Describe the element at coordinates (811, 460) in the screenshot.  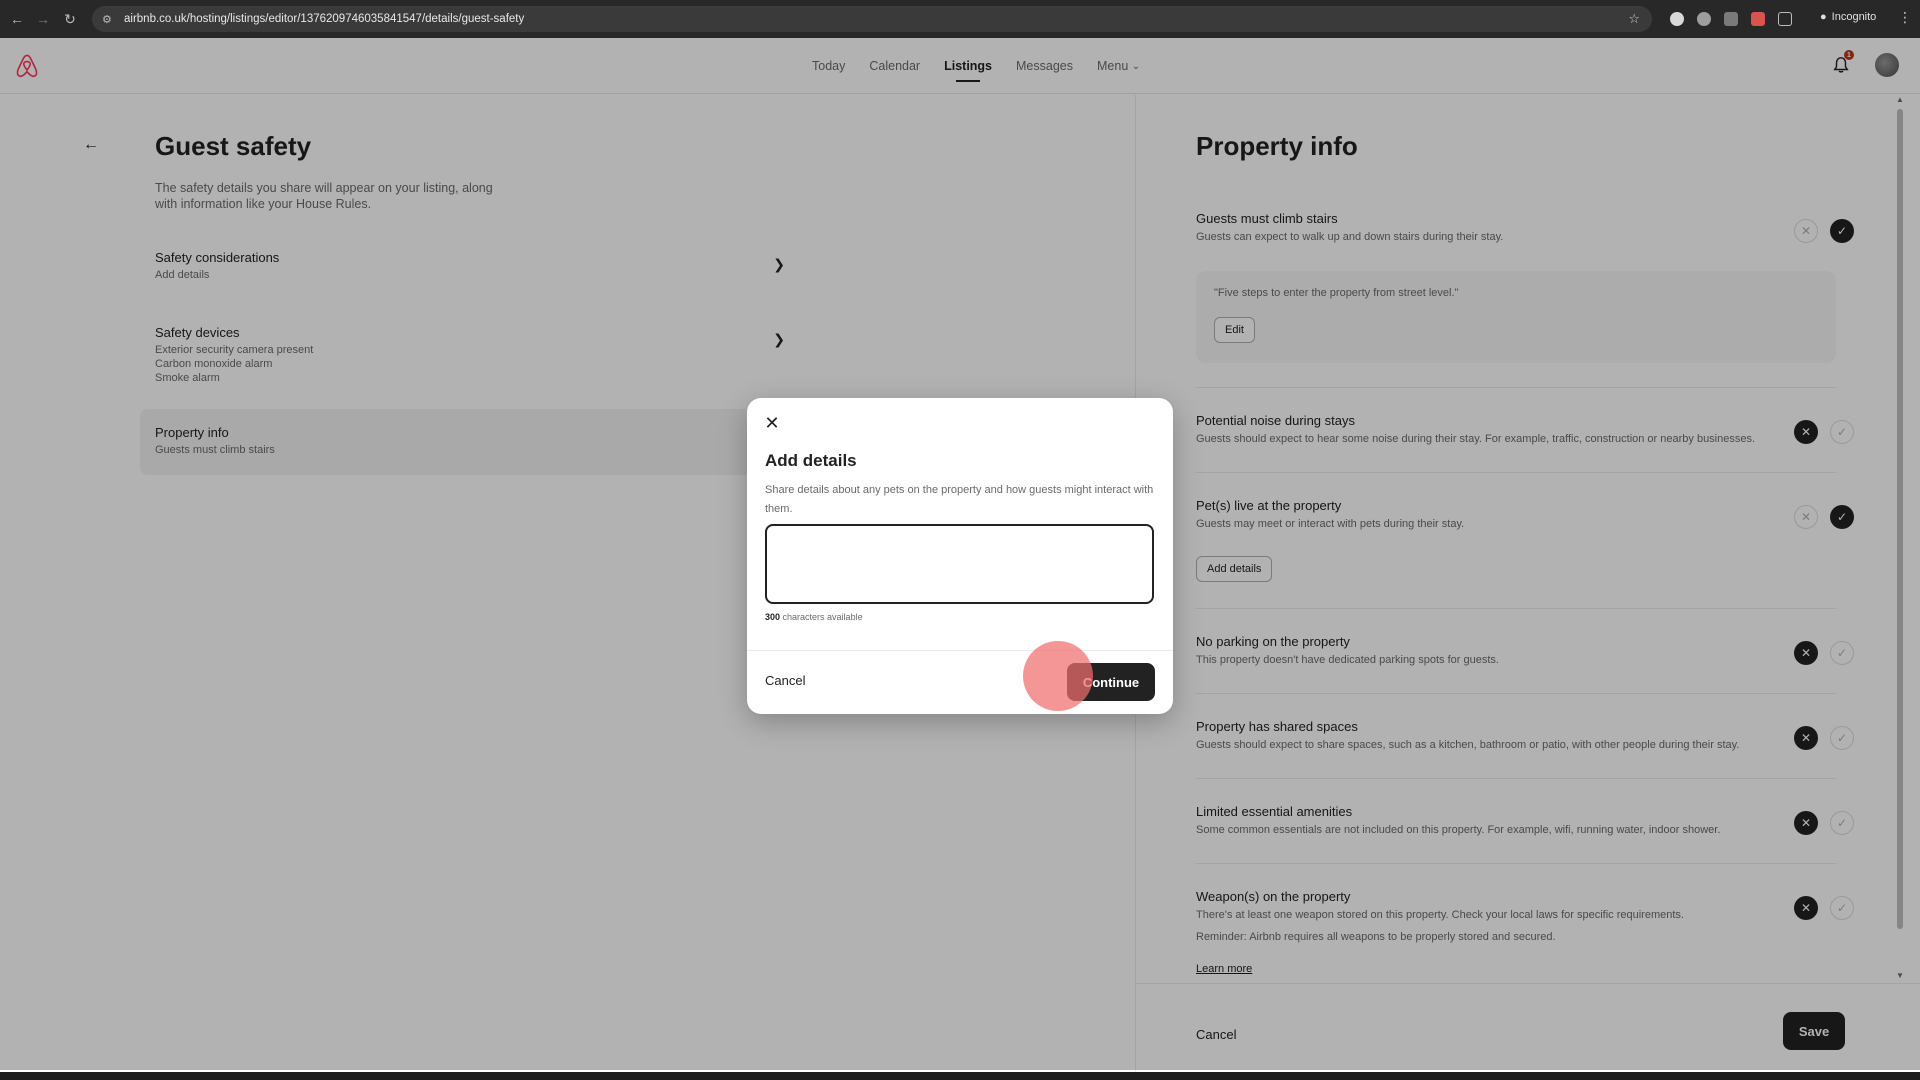
I see `dialog-title: Add details` at that location.